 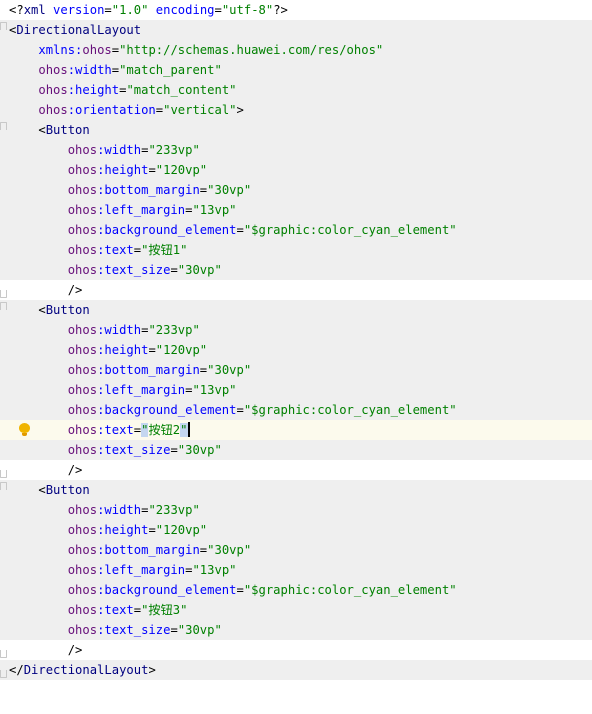 I want to click on code-line: ohos:text="按钮3", so click(x=296, y=610).